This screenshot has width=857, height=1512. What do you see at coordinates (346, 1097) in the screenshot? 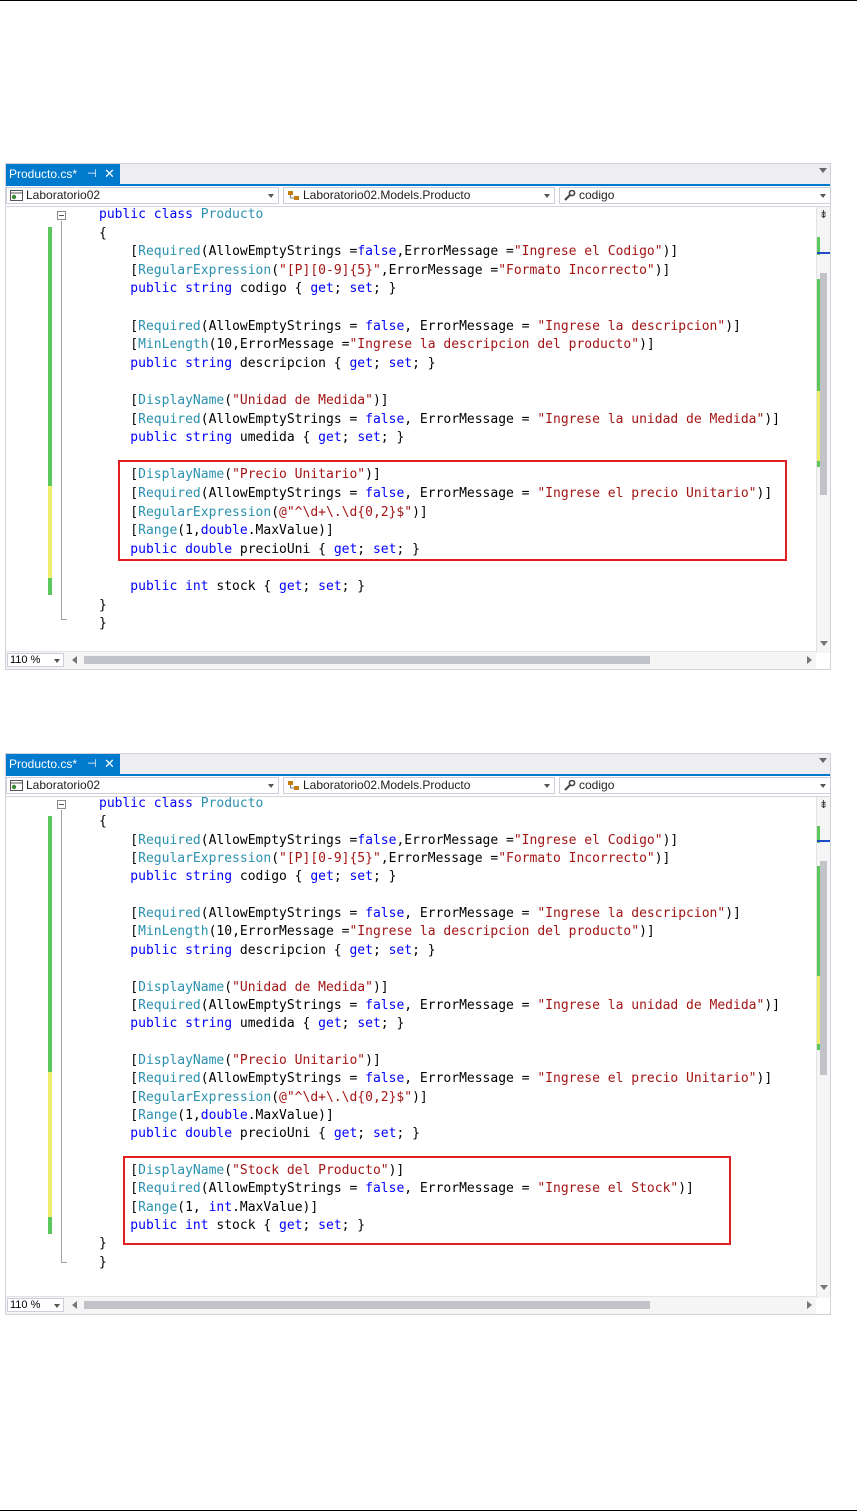
I see `code-token: @"^\d+\.\d{0,2}$"` at bounding box center [346, 1097].